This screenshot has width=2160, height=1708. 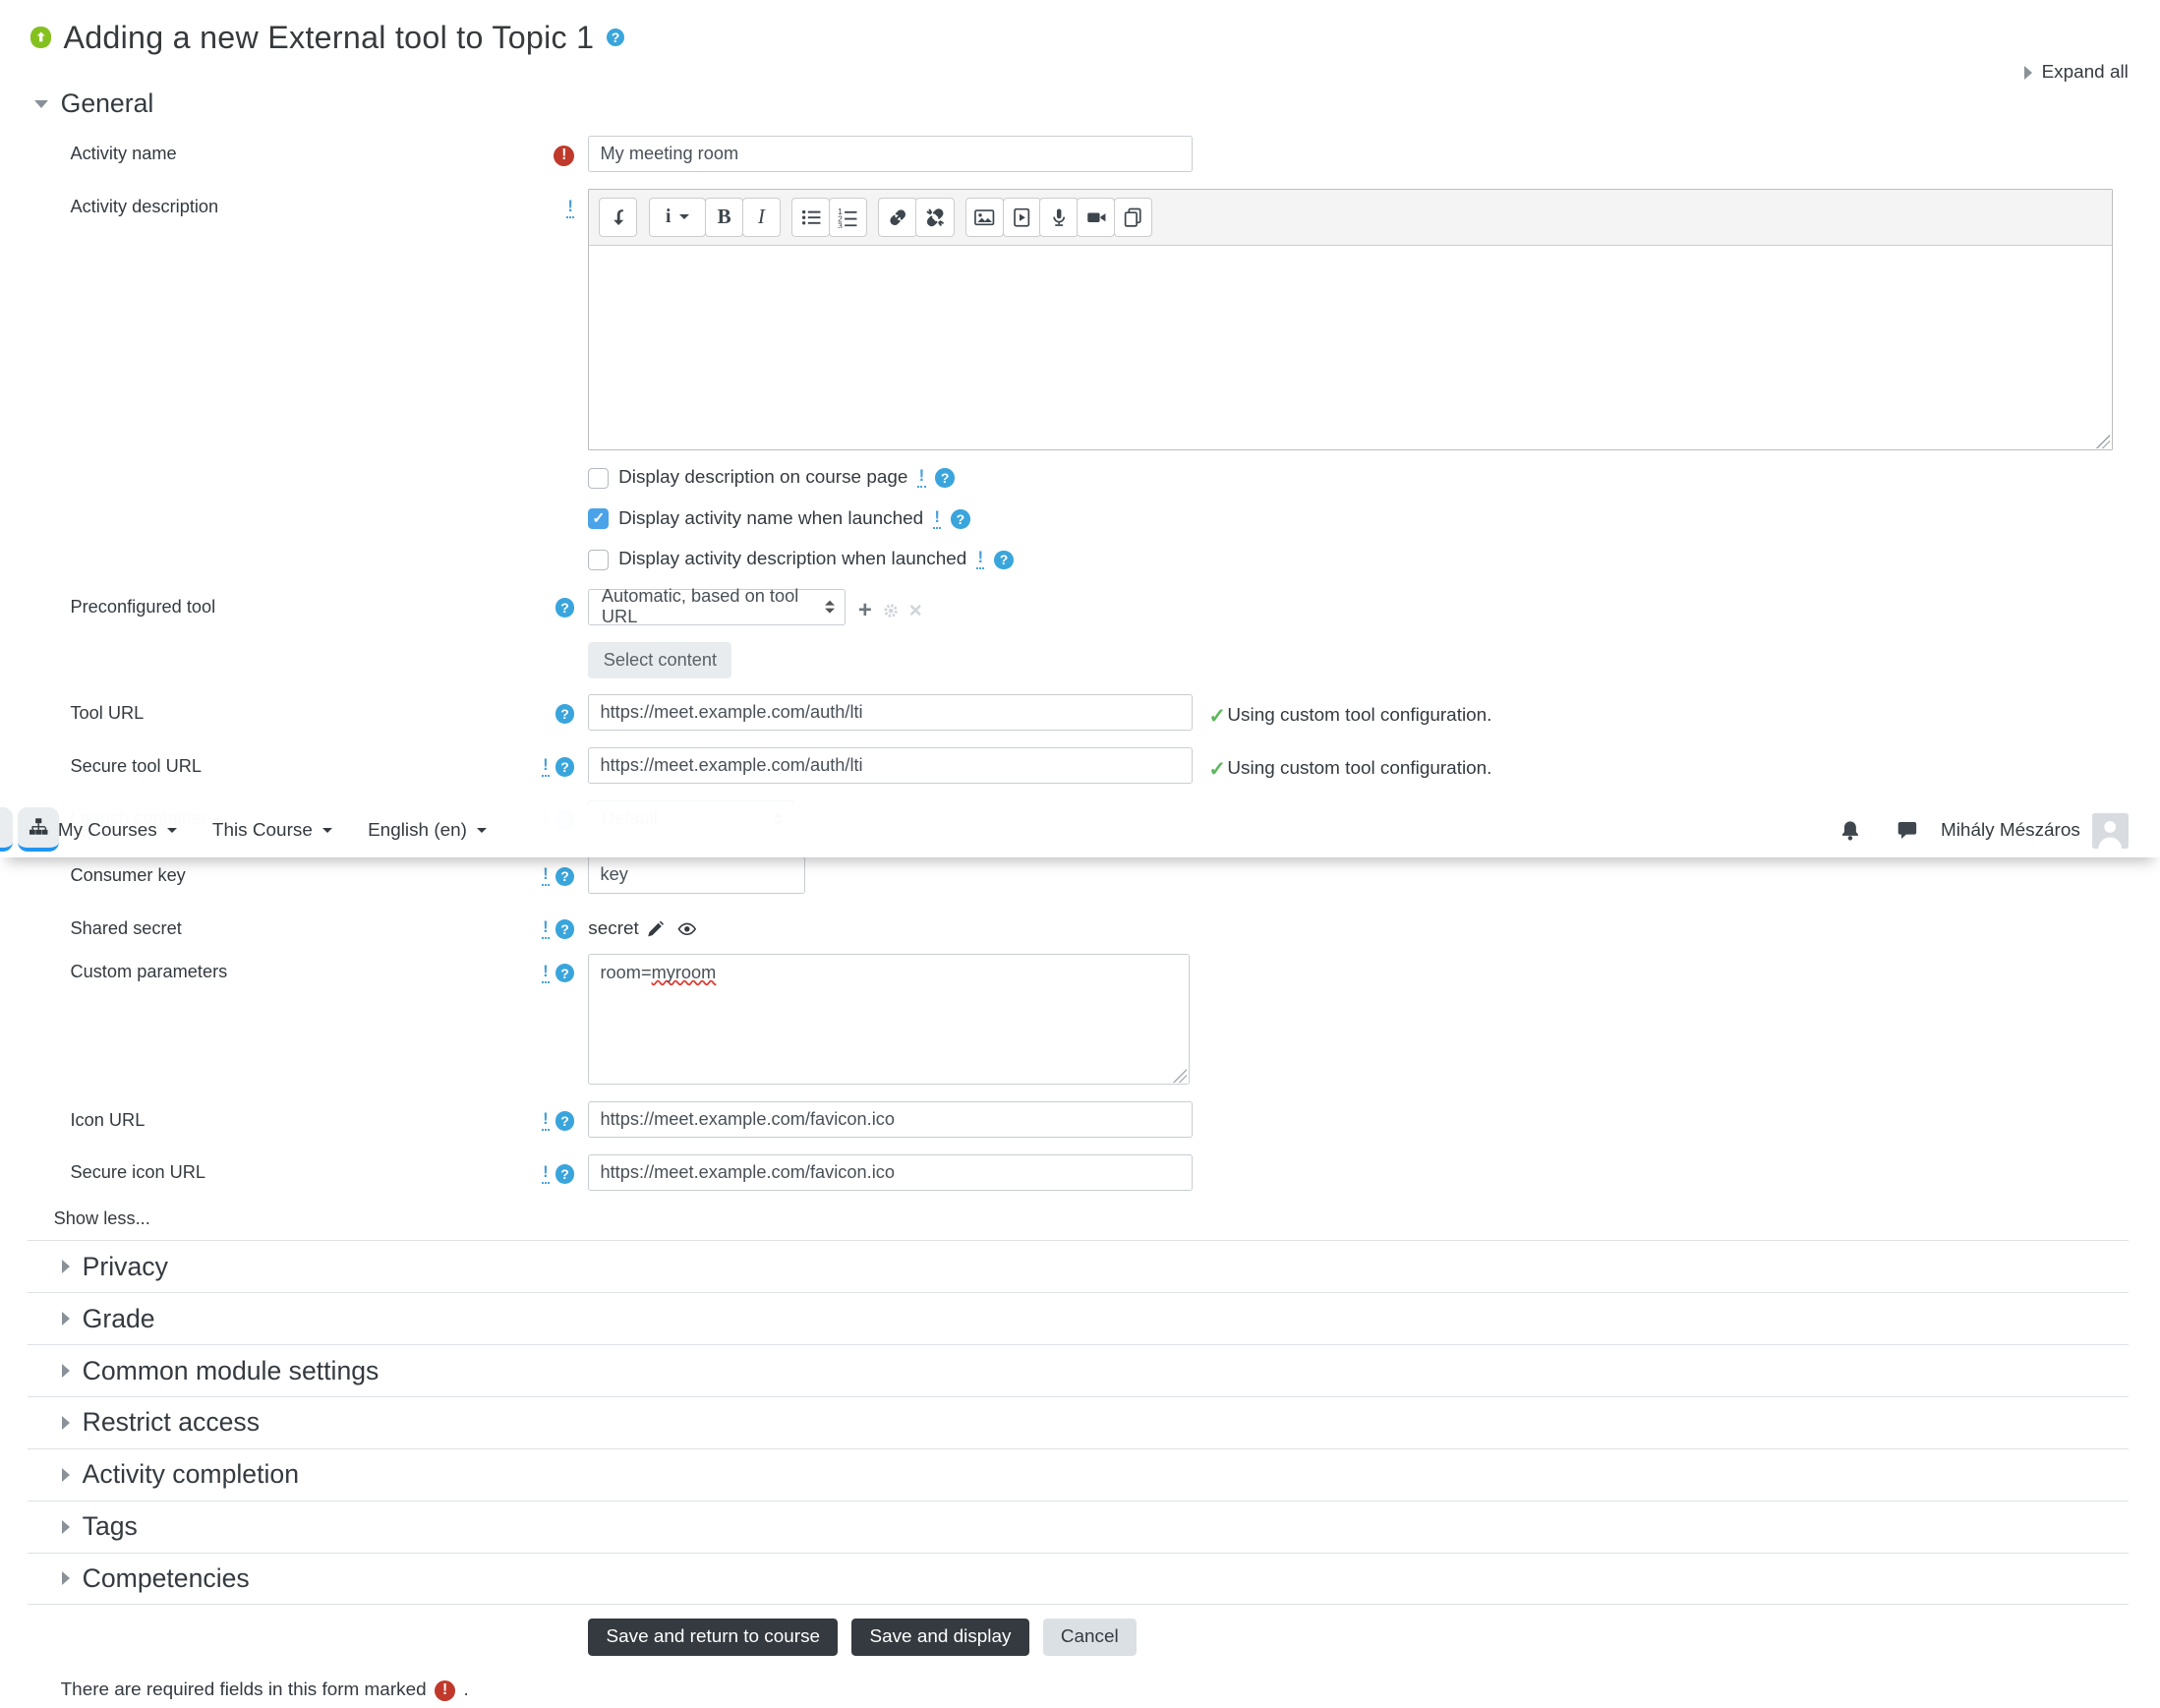 What do you see at coordinates (118, 831) in the screenshot?
I see `nav-my-courses: My Courses` at bounding box center [118, 831].